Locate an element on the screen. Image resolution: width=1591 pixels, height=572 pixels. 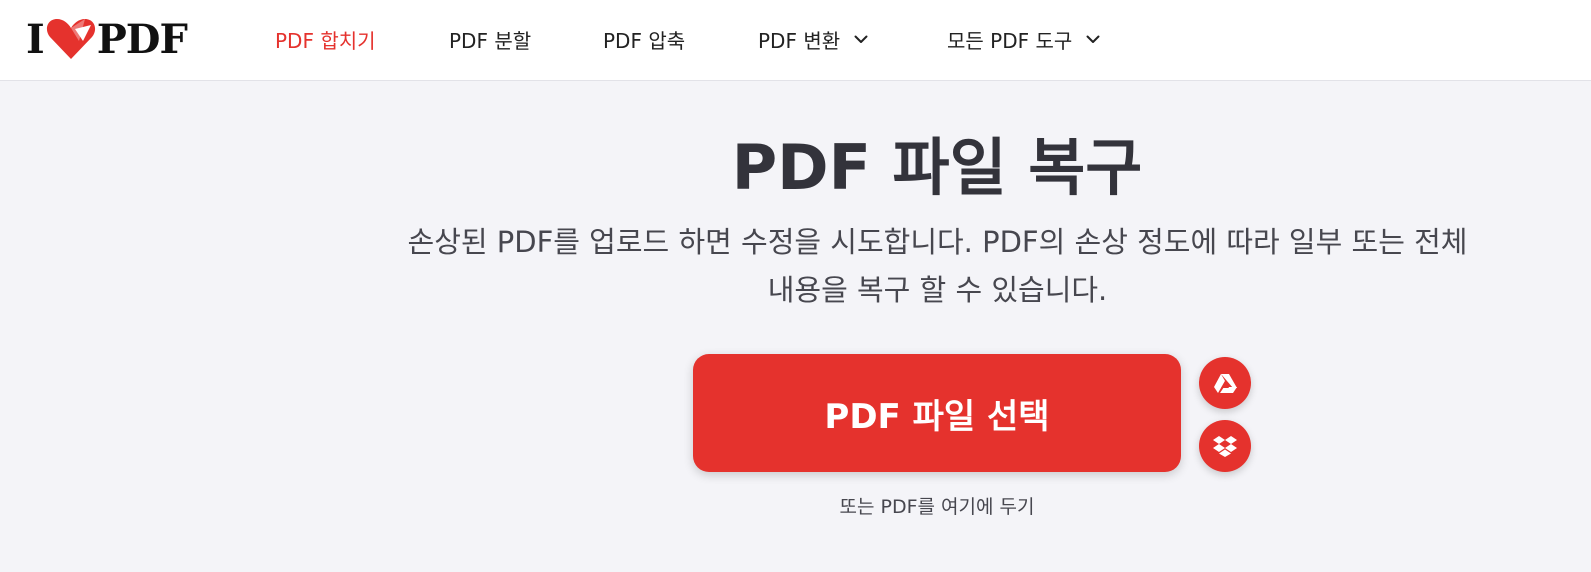
nav-convert-pdf: PDF 변환 is located at coordinates (813, 39).